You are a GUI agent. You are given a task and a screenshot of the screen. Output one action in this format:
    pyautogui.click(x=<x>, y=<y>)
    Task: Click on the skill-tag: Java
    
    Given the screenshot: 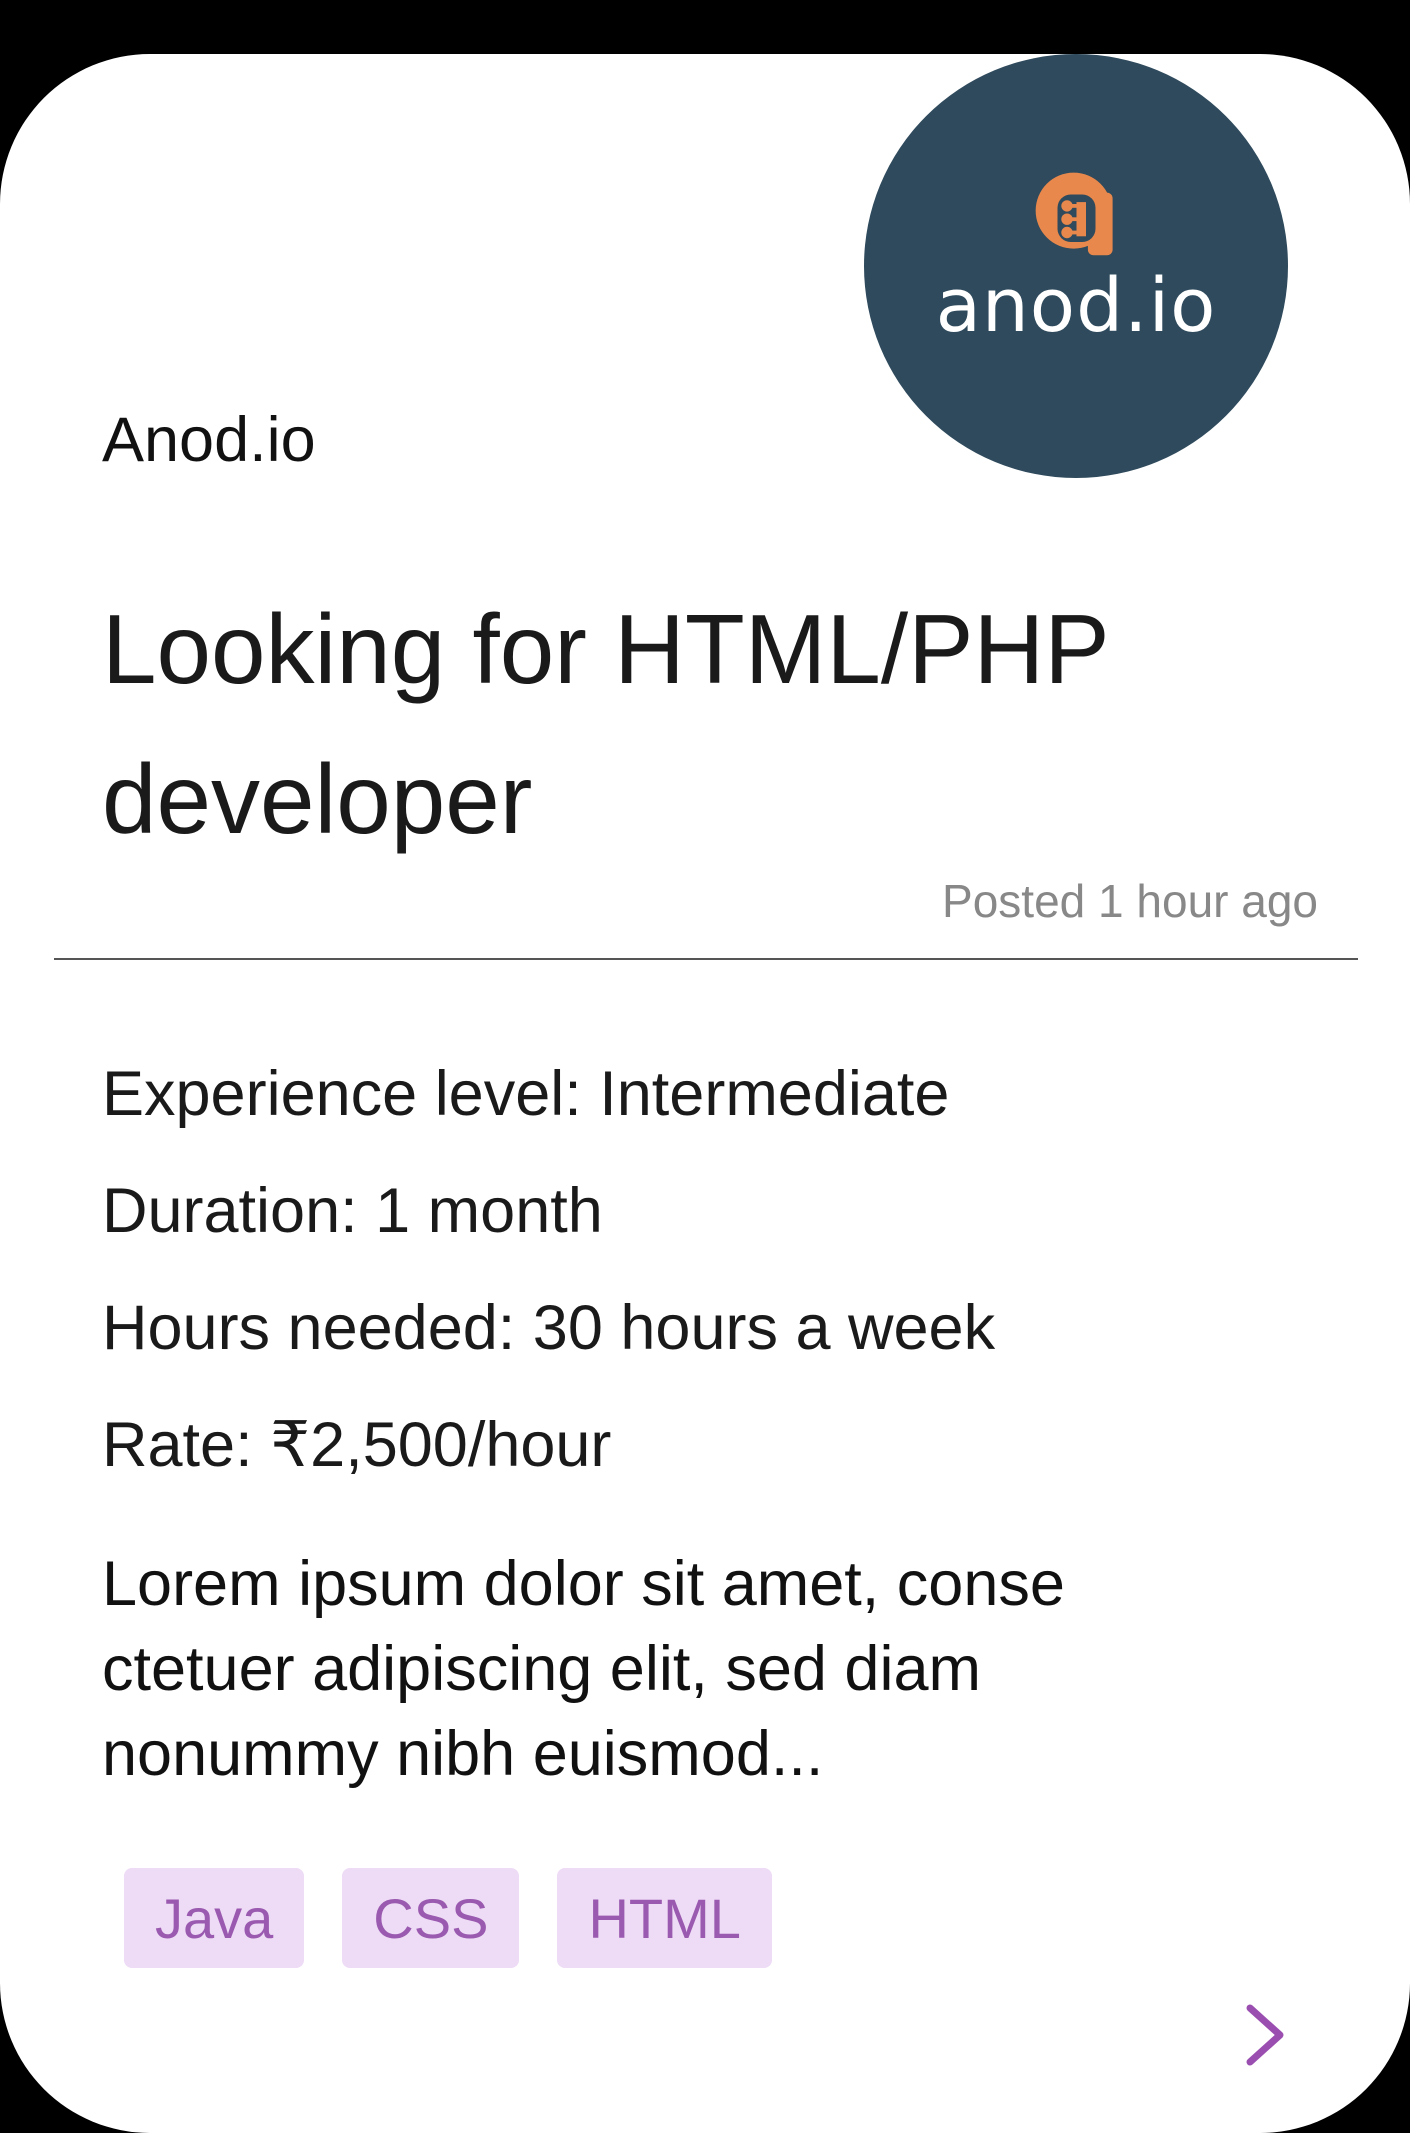 What is the action you would take?
    pyautogui.click(x=214, y=1918)
    